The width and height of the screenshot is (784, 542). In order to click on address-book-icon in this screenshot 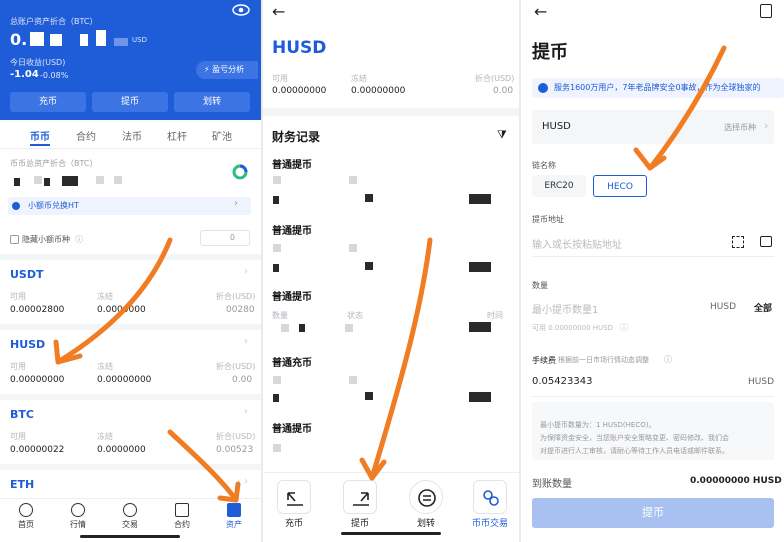, I will do `click(766, 241)`.